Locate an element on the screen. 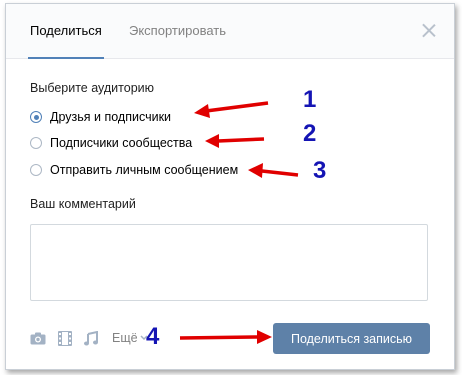 The height and width of the screenshot is (375, 462). audience-option-private-message: Отправить личным сообщением is located at coordinates (134, 170).